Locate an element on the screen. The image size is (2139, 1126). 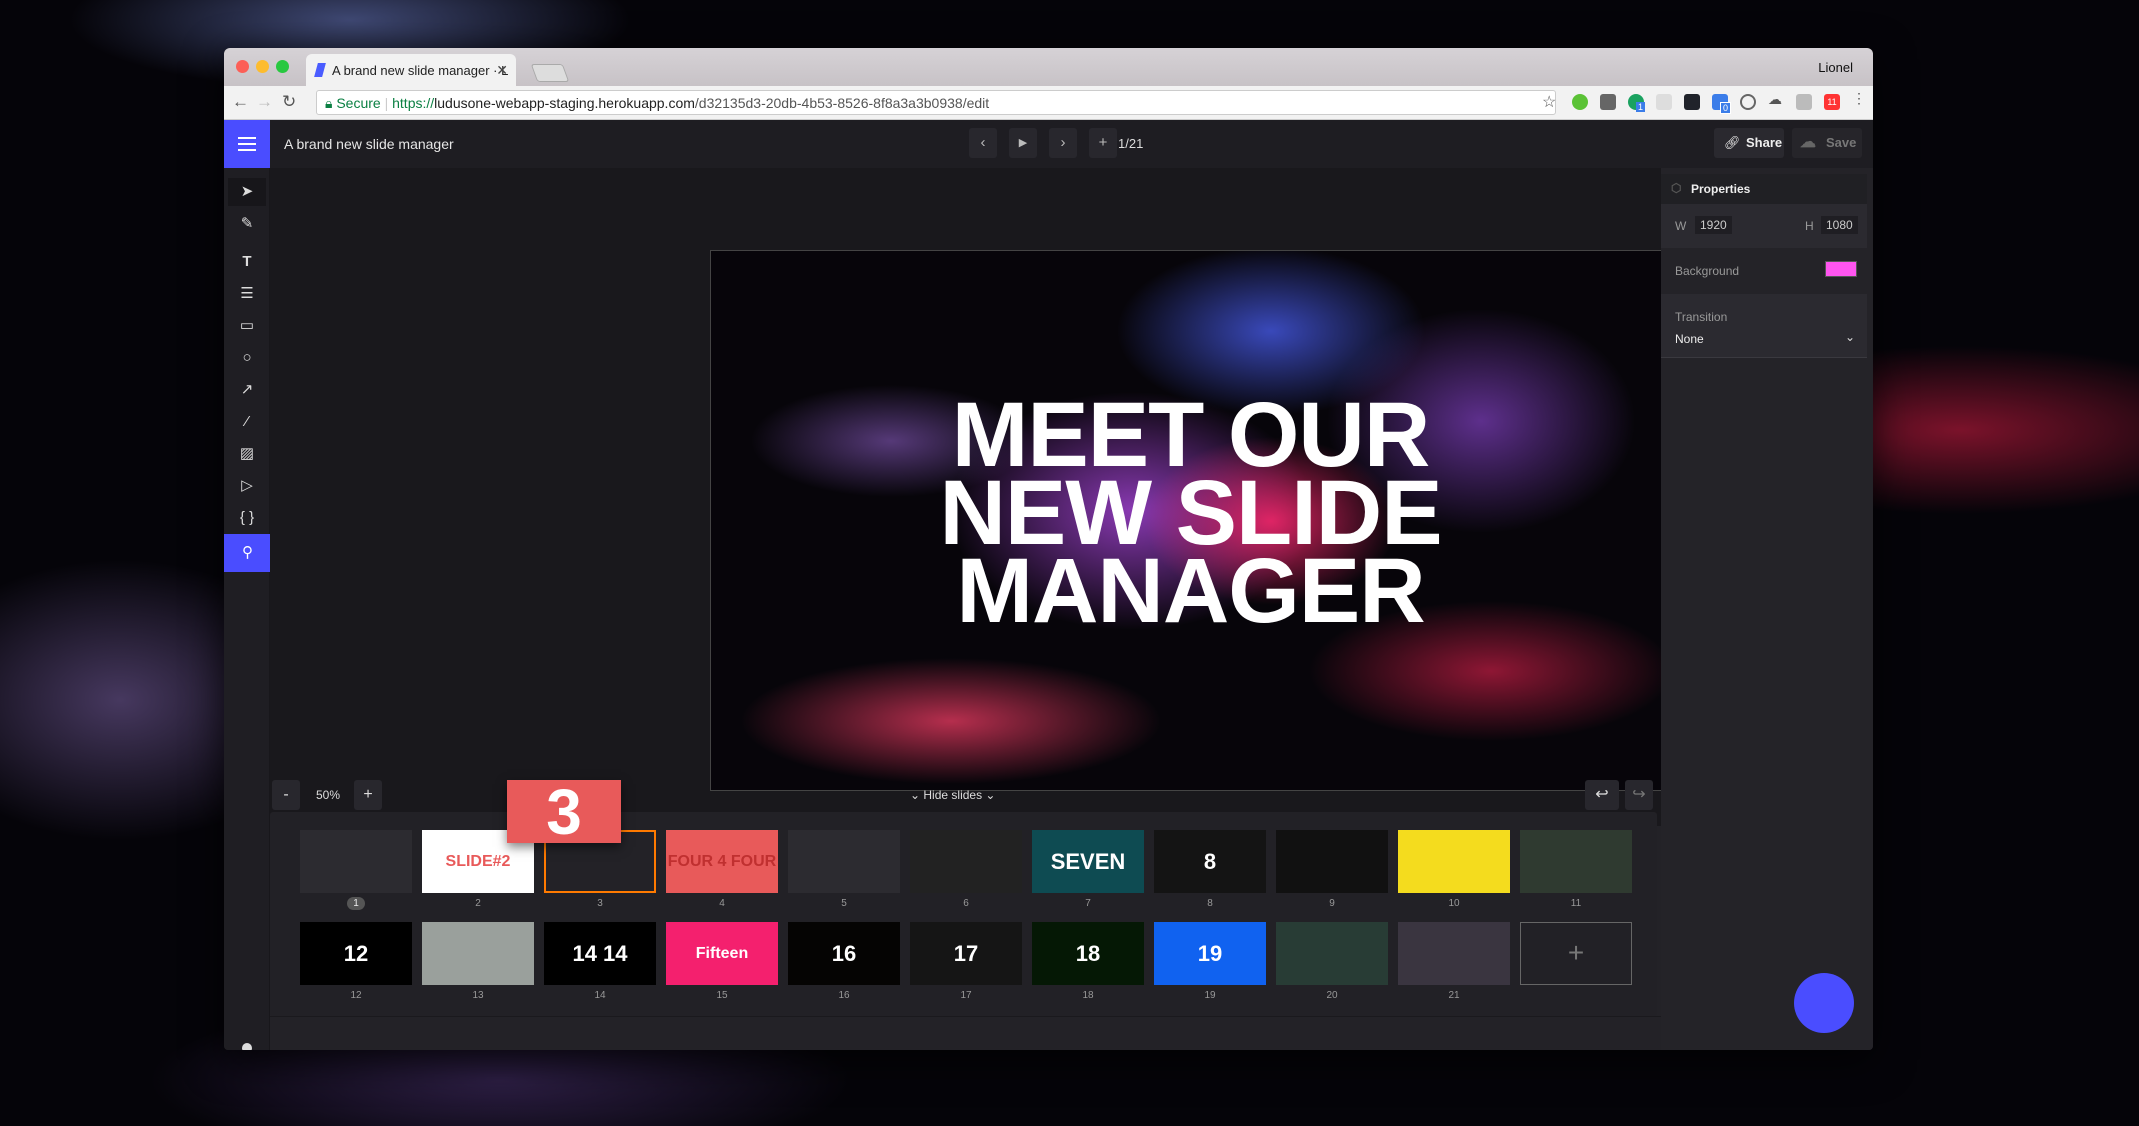
slide-thumbnail: 18 is located at coordinates (1088, 953).